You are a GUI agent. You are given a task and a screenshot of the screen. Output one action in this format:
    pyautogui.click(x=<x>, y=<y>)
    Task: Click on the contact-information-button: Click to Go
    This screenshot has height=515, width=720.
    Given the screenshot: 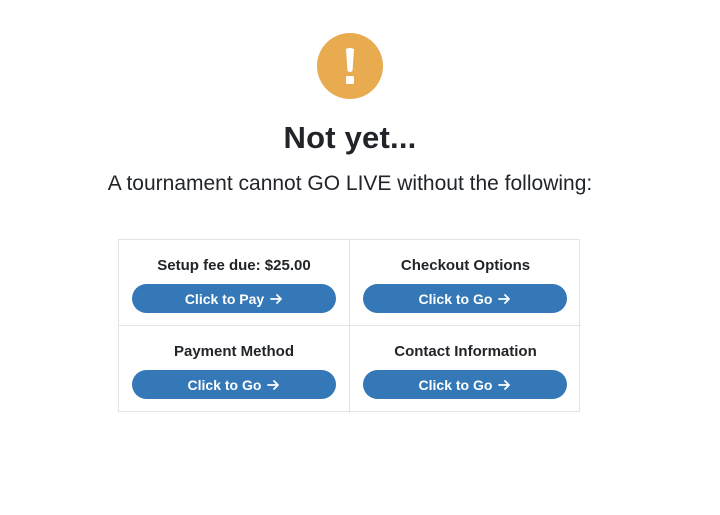 What is the action you would take?
    pyautogui.click(x=465, y=384)
    